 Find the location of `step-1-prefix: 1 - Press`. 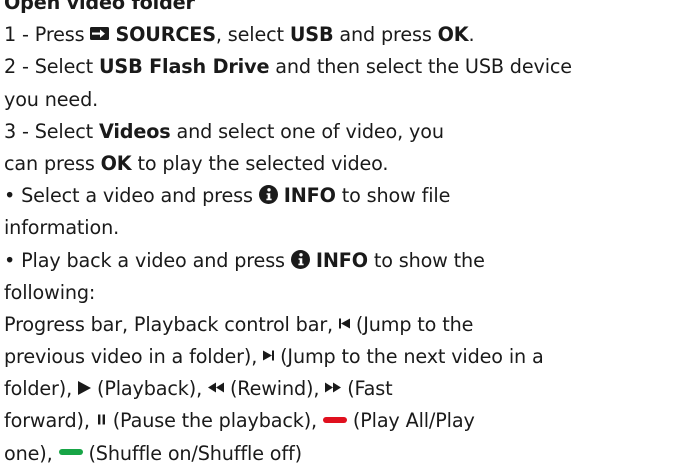

step-1-prefix: 1 - Press is located at coordinates (44, 35).